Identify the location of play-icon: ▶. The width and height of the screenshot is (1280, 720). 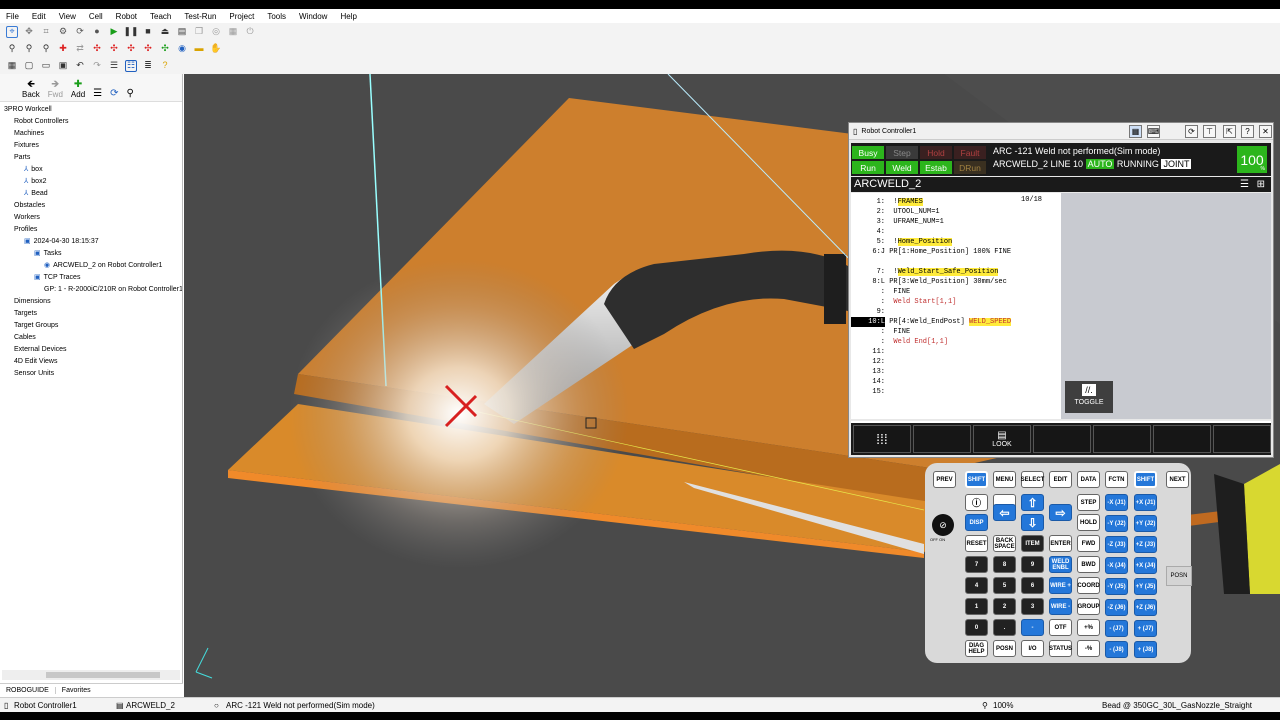
(114, 32).